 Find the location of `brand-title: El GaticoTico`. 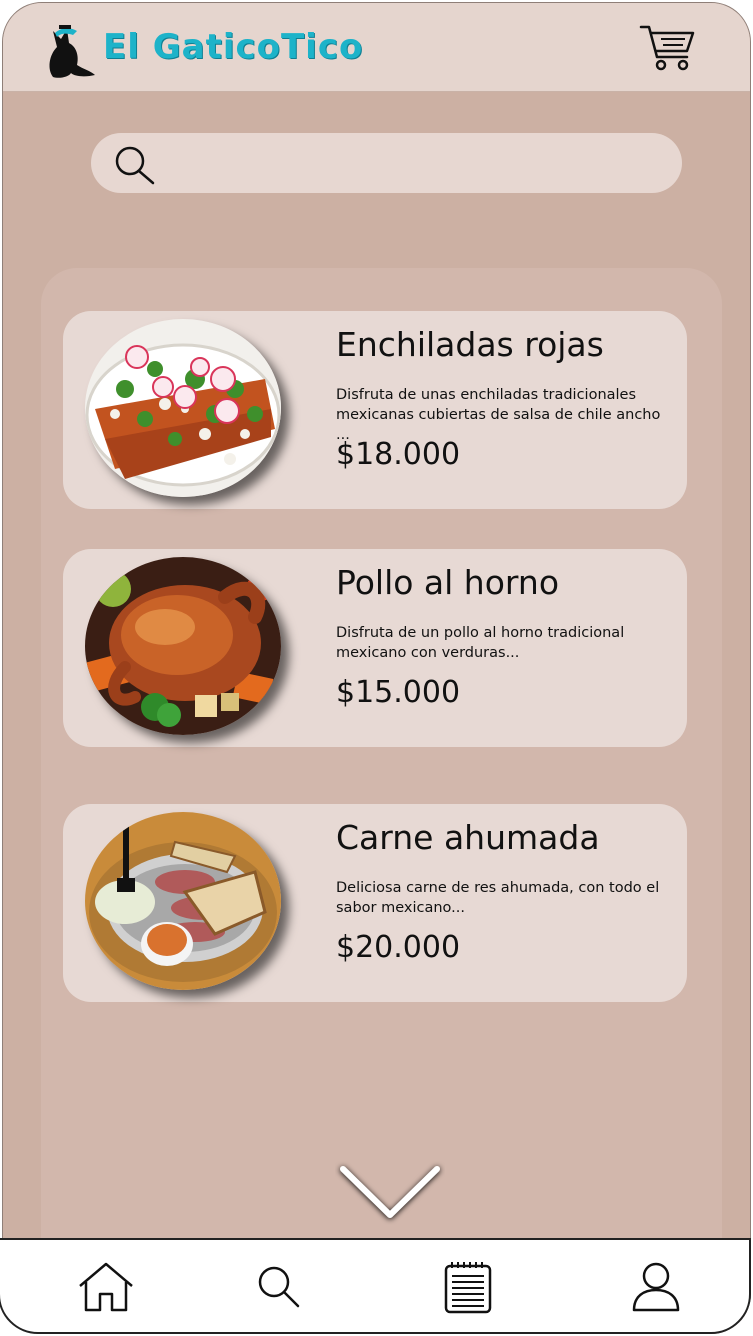

brand-title: El GaticoTico is located at coordinates (233, 47).